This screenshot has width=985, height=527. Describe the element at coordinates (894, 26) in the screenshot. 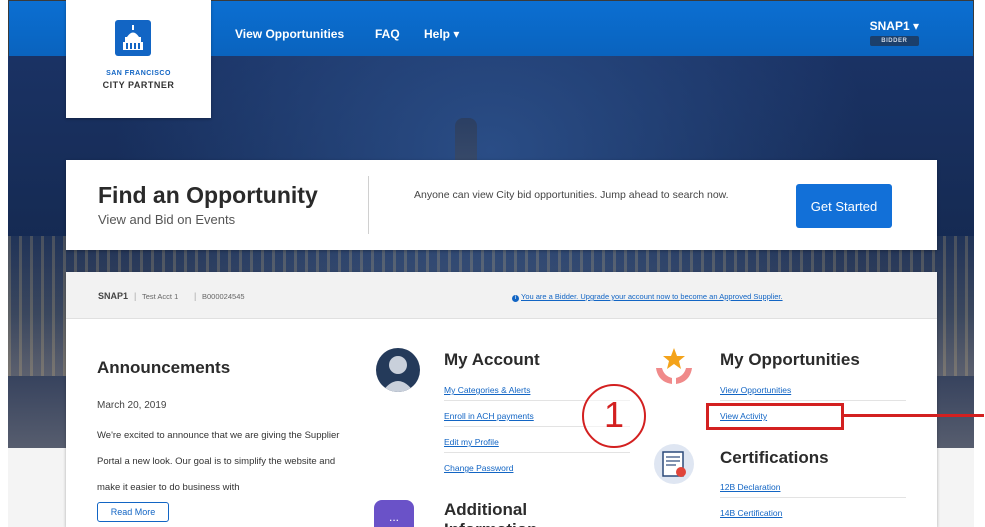

I see `user-menu-label: SNAP1 ▾` at that location.